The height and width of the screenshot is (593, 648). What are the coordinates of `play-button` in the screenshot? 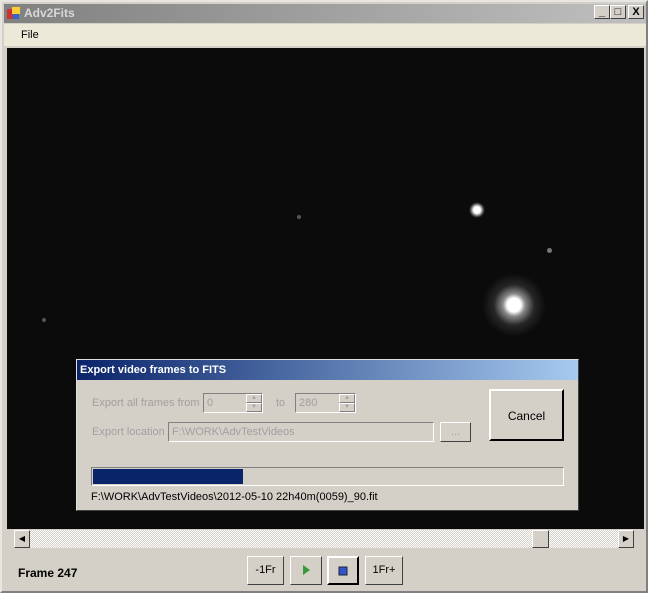 It's located at (306, 570).